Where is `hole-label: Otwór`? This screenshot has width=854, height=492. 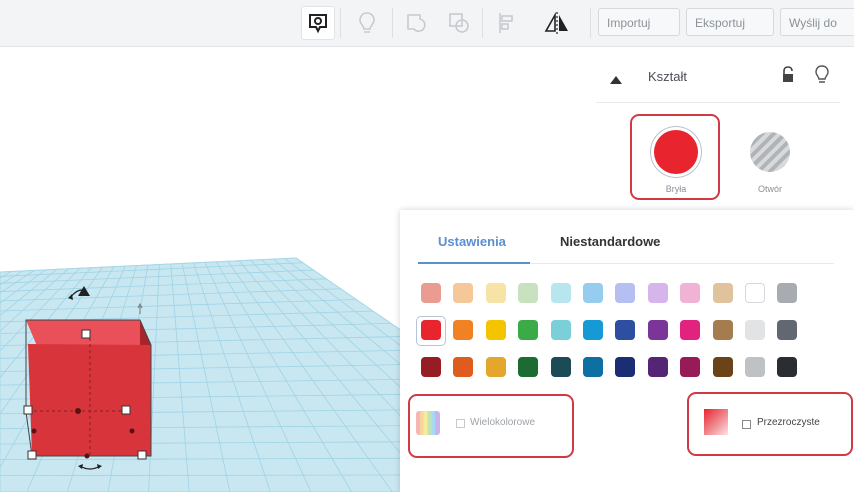
hole-label: Otwór is located at coordinates (769, 189).